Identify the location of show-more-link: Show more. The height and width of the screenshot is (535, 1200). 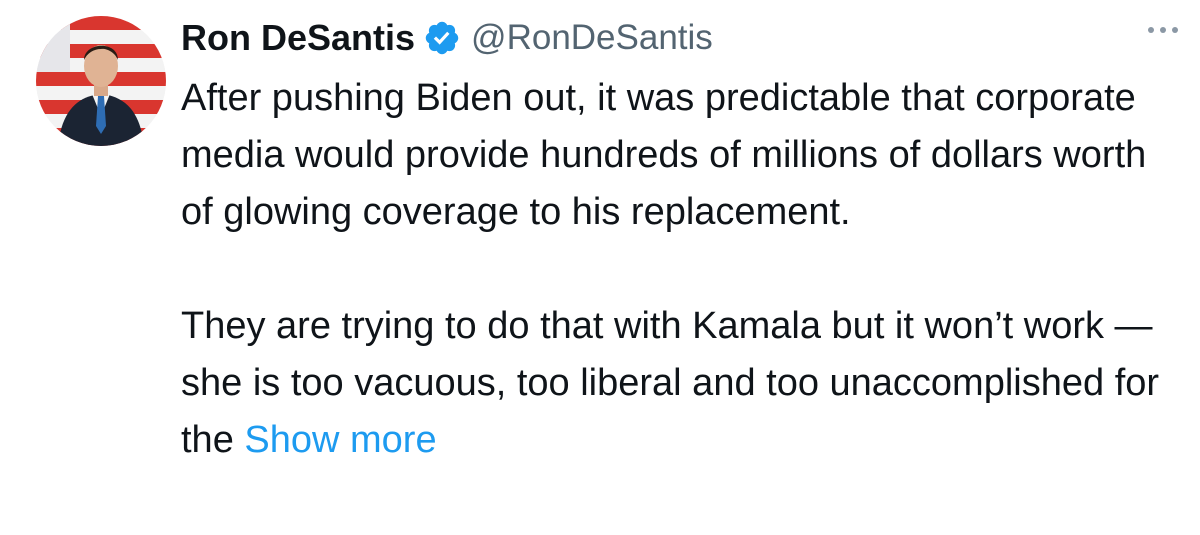
(340, 440).